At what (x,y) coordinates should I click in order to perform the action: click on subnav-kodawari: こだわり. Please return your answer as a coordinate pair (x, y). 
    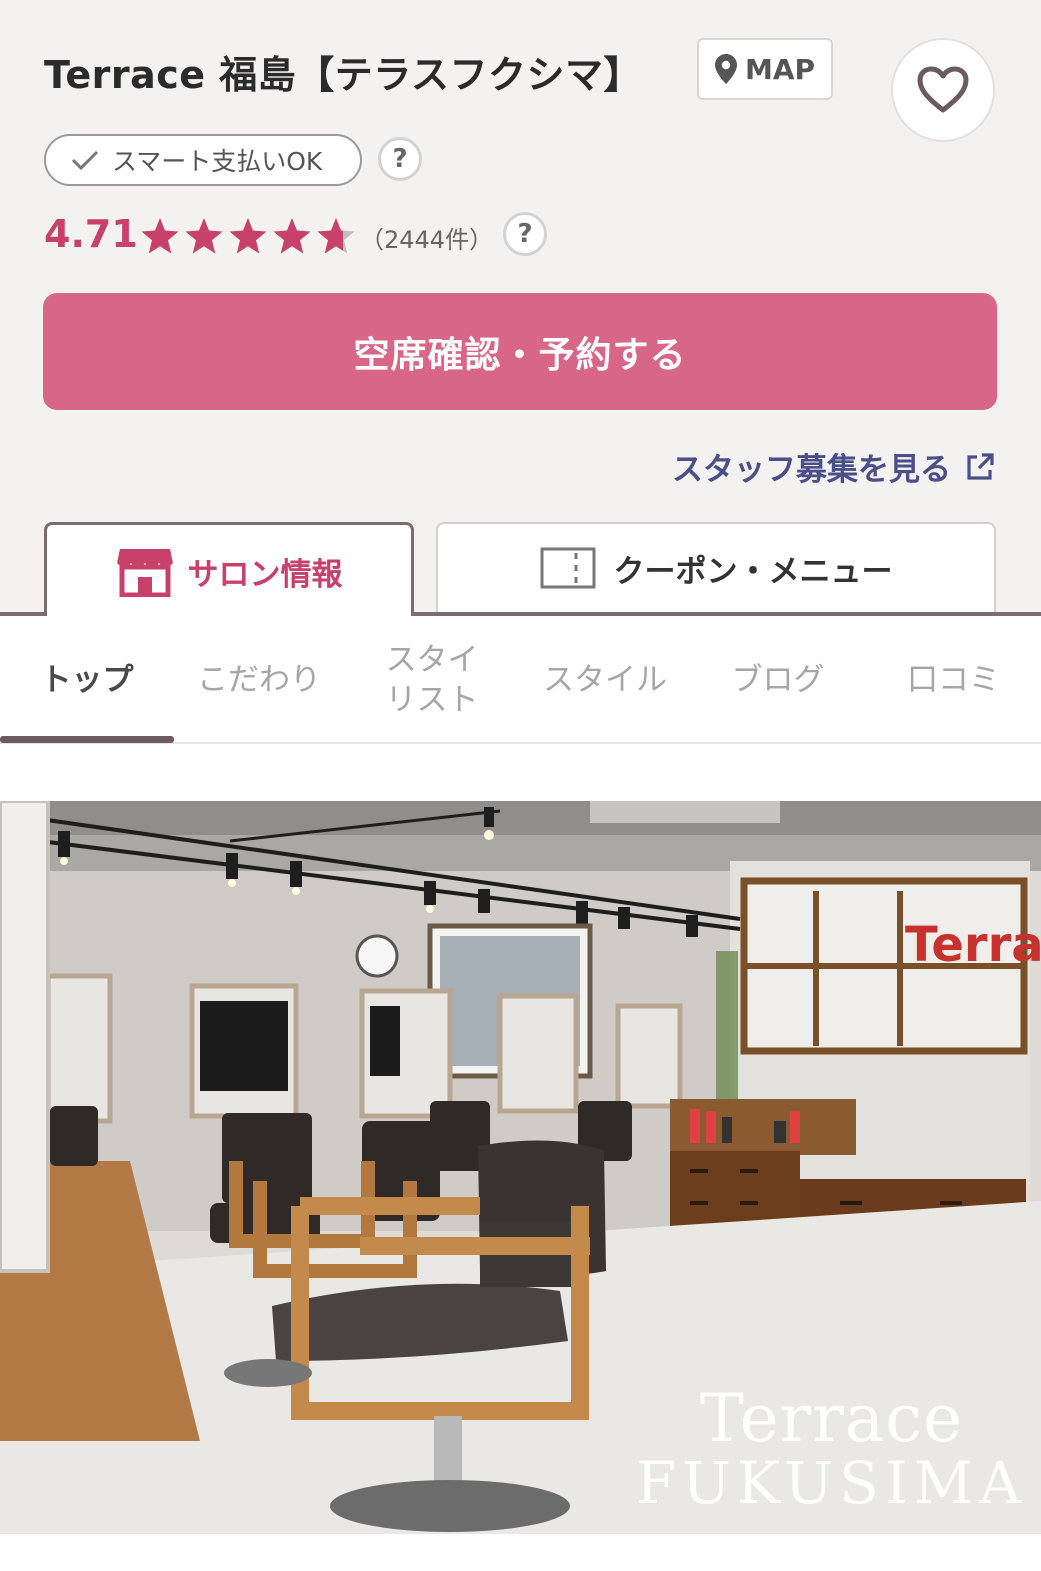
    Looking at the image, I should click on (259, 680).